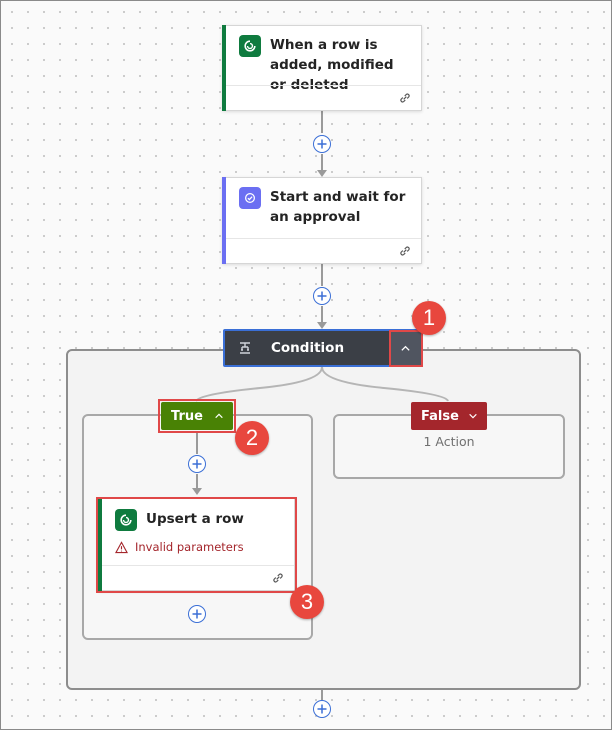 The height and width of the screenshot is (730, 612). What do you see at coordinates (322, 68) in the screenshot?
I see `trigger-card: When a row is added, modified or deleted` at bounding box center [322, 68].